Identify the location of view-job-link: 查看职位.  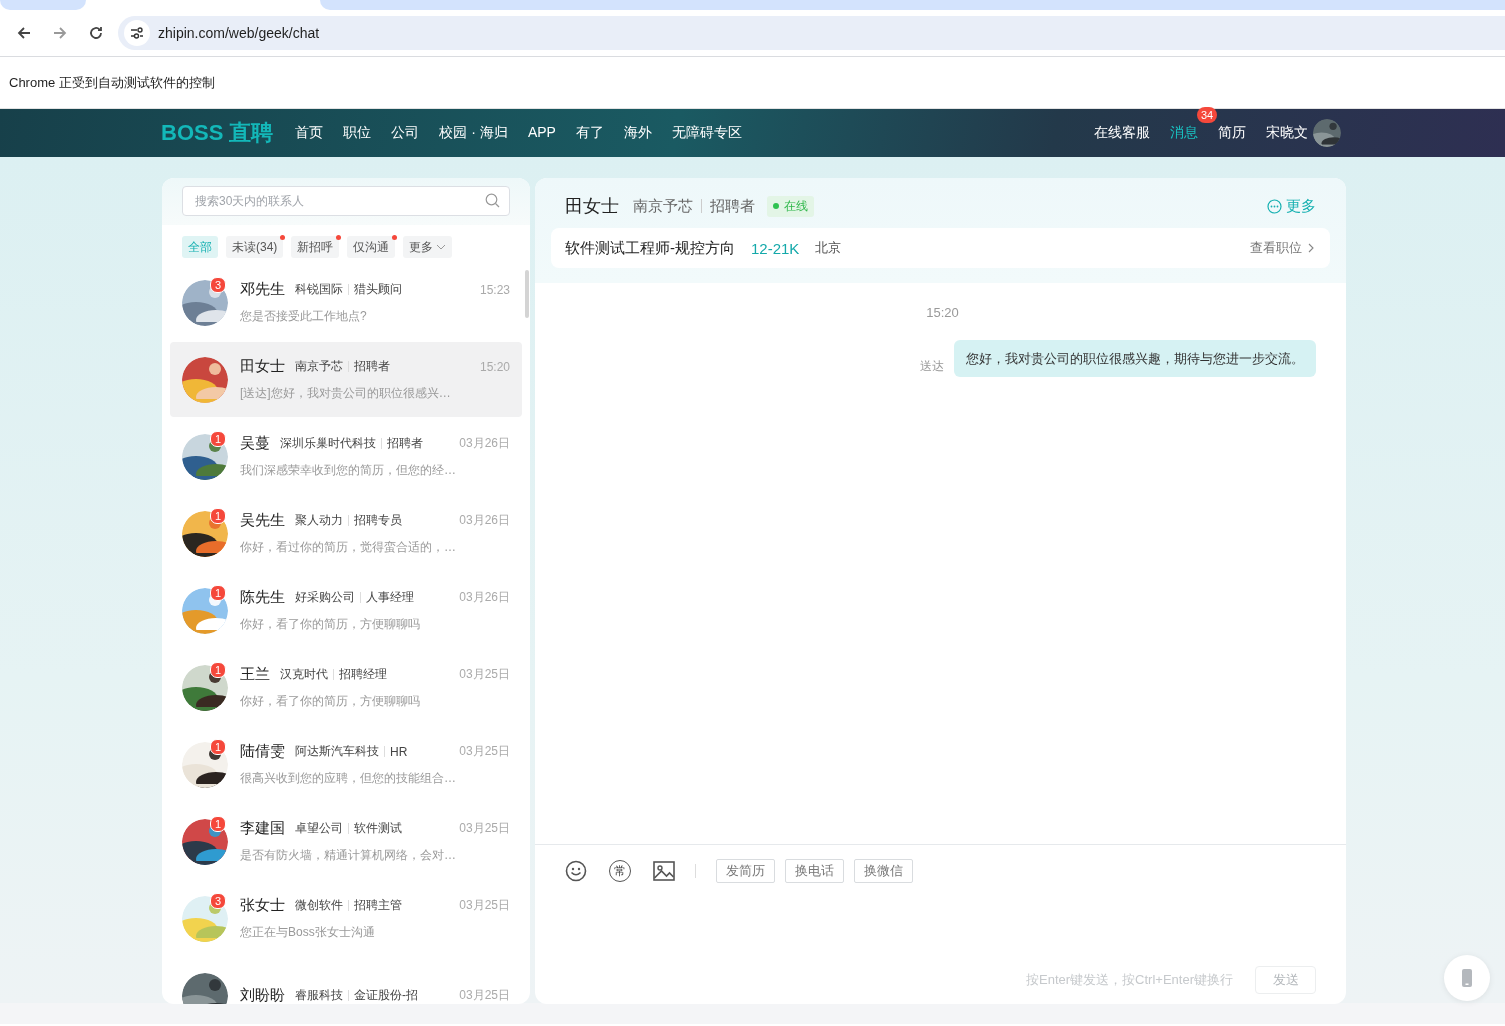
(1282, 248).